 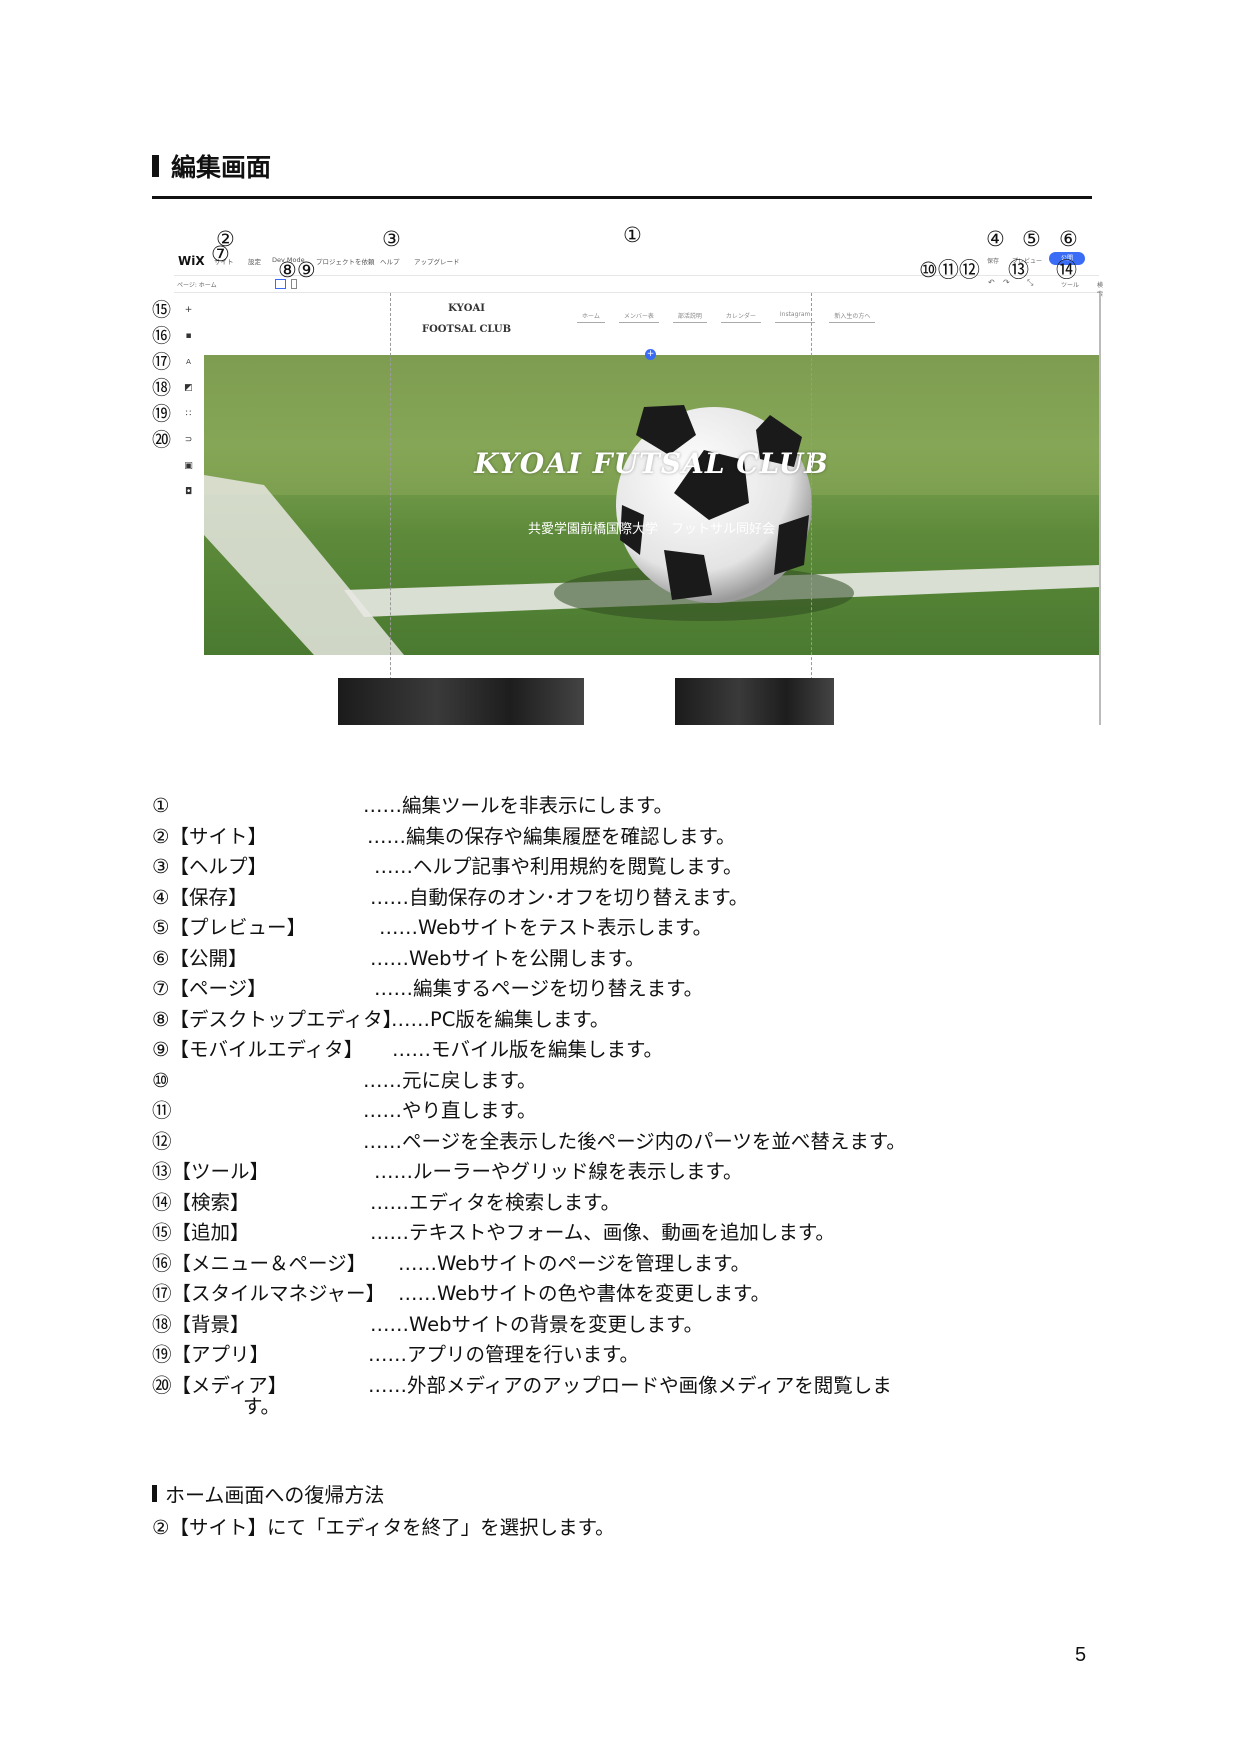 What do you see at coordinates (500, 1019) in the screenshot?
I see `item-desc: ……PC版を編集します。` at bounding box center [500, 1019].